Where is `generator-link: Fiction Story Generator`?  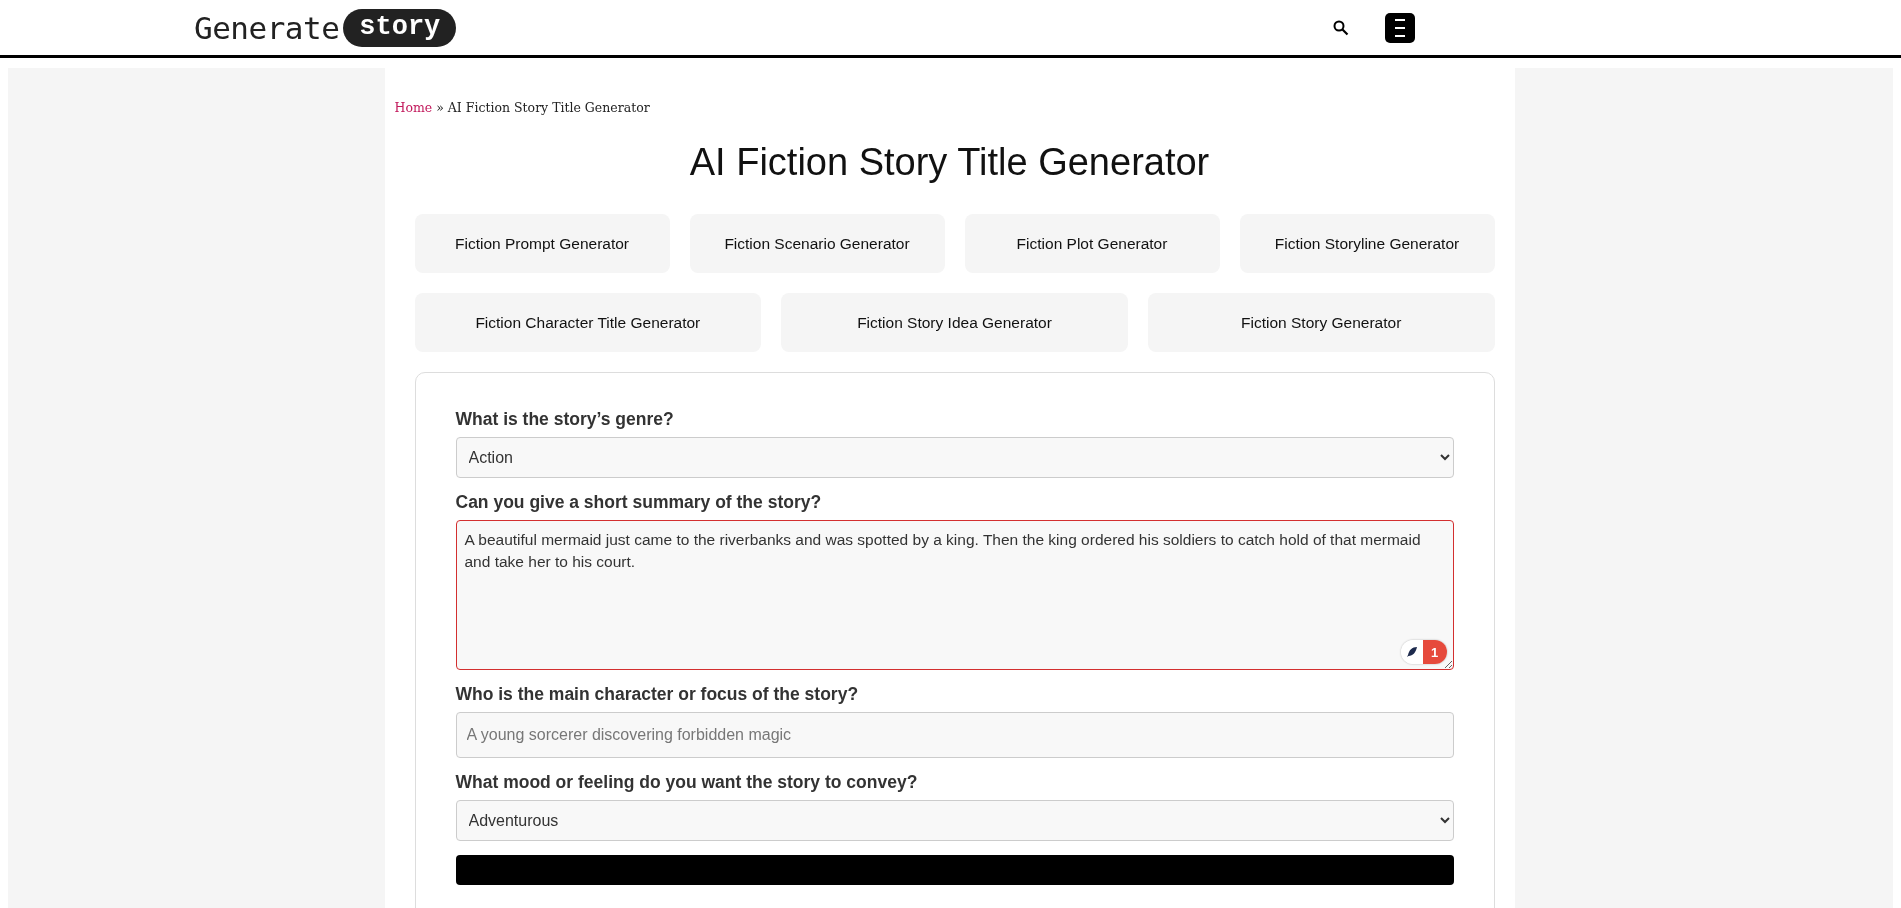 generator-link: Fiction Story Generator is located at coordinates (1321, 322).